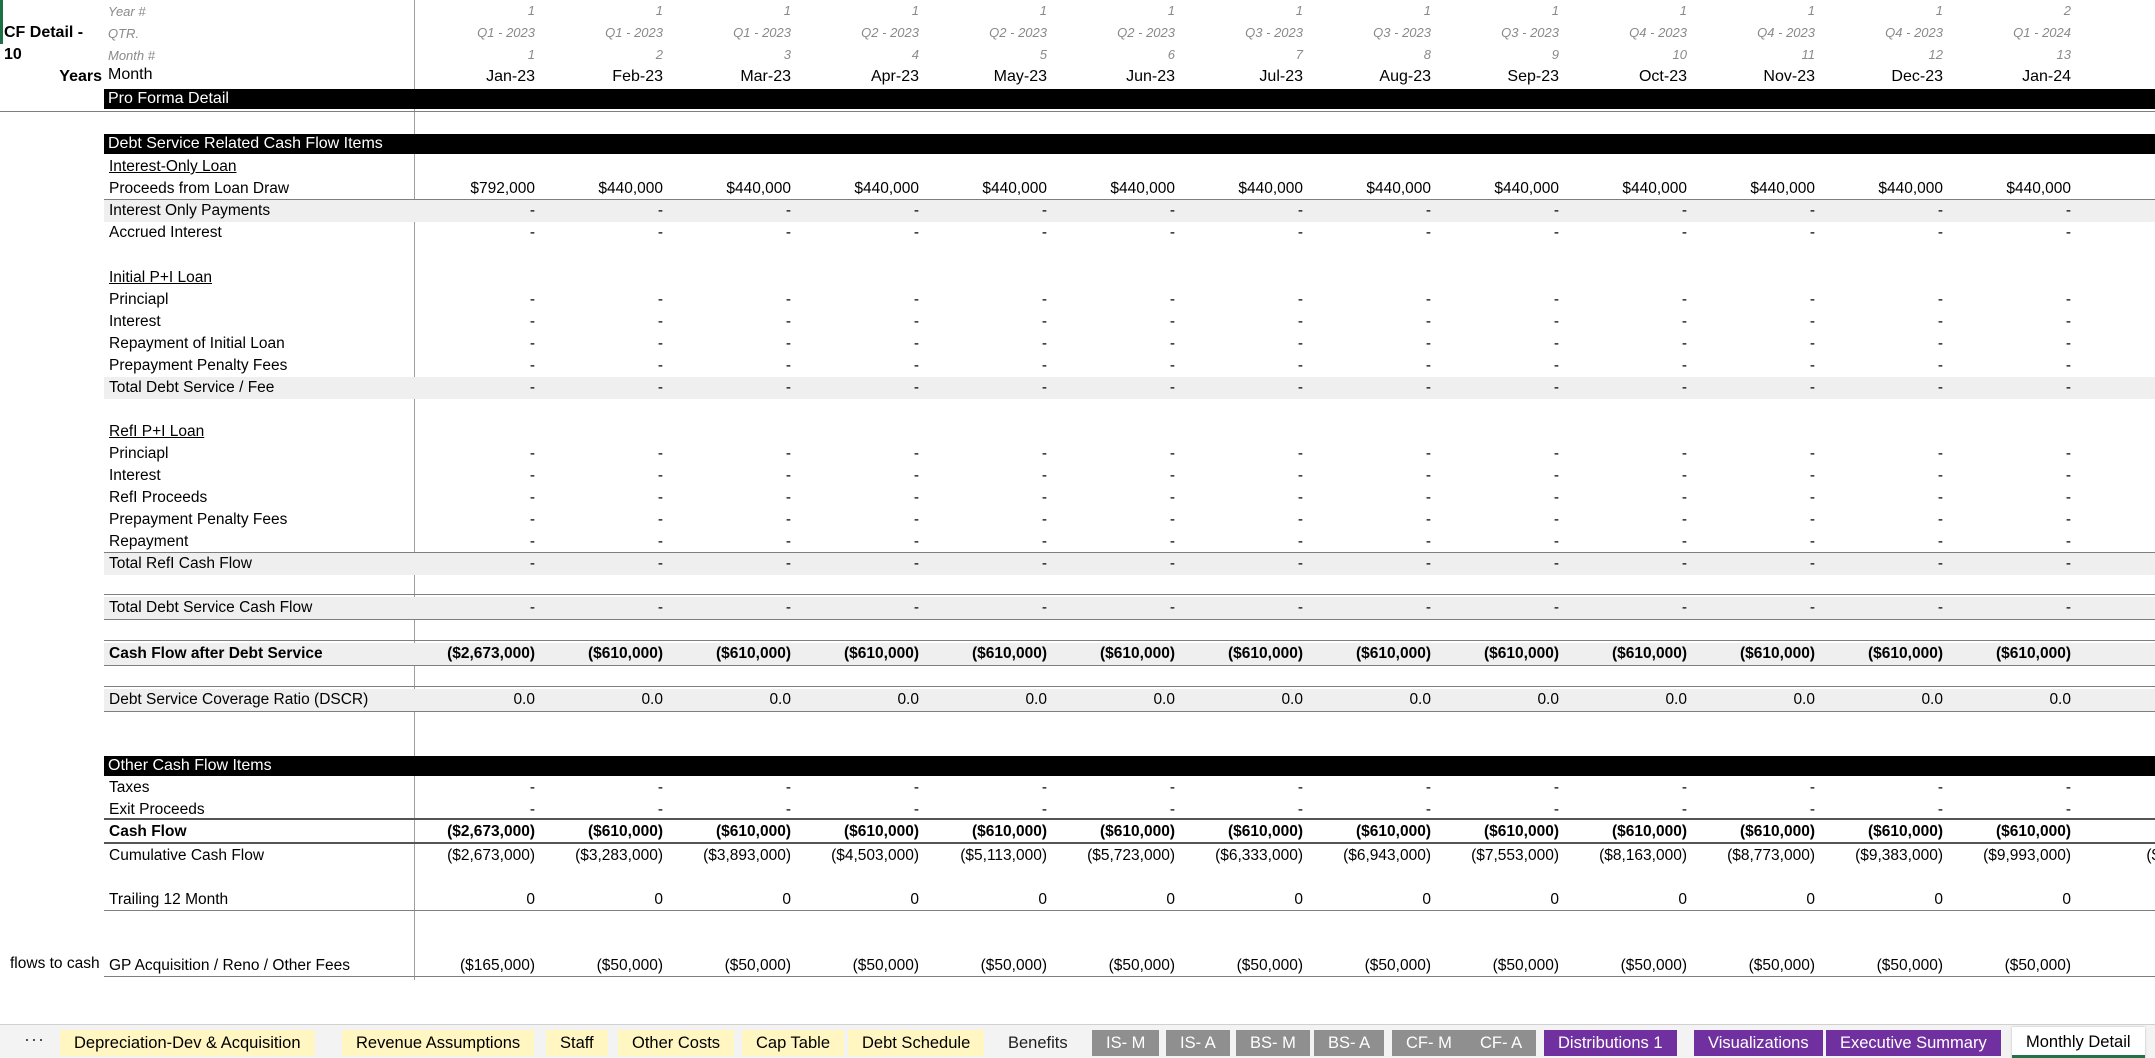 This screenshot has width=2155, height=1058. Describe the element at coordinates (438, 1043) in the screenshot. I see `sheet-tab: Revenue Assumptions` at that location.